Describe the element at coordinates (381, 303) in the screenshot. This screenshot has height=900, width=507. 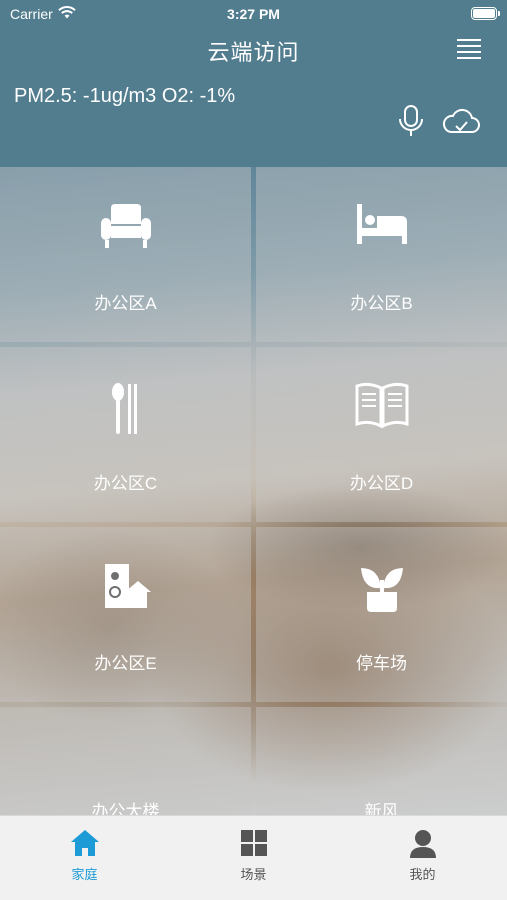
I see `room-label: 办公区B` at that location.